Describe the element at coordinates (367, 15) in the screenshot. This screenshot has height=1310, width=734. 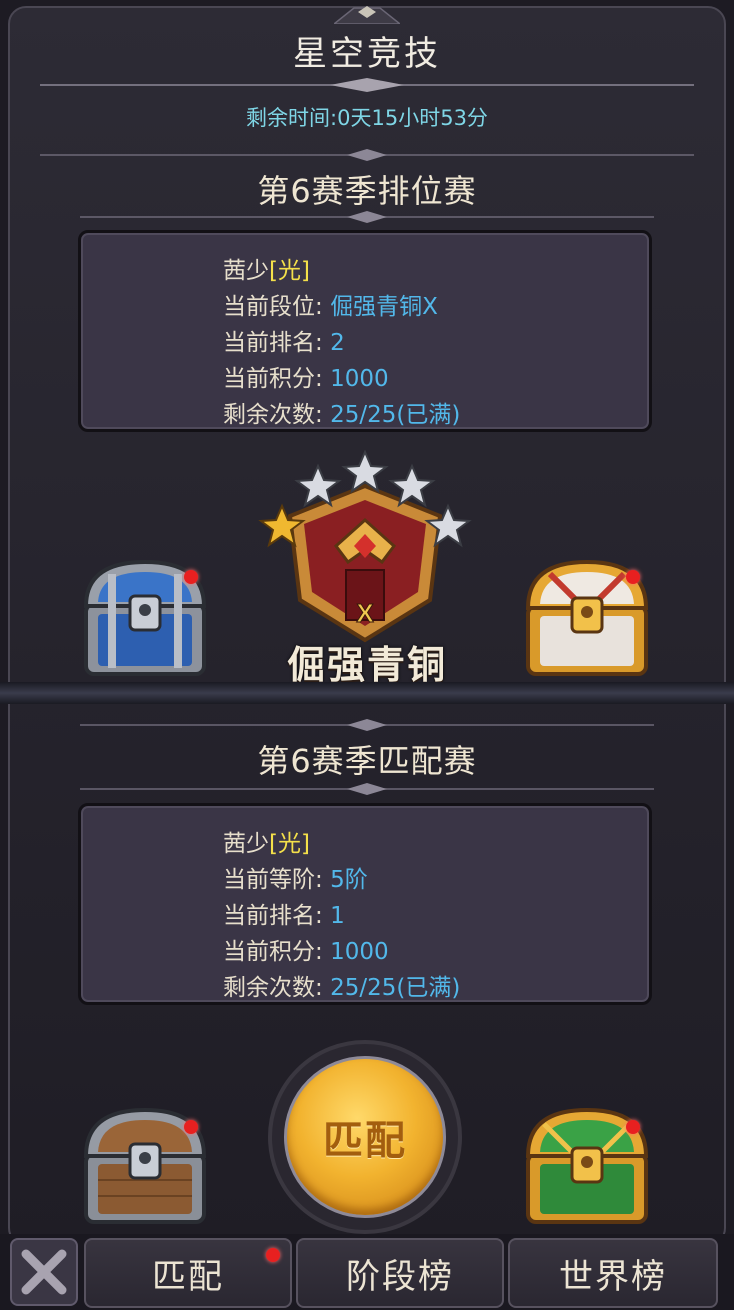
I see `top-ornament-icon` at that location.